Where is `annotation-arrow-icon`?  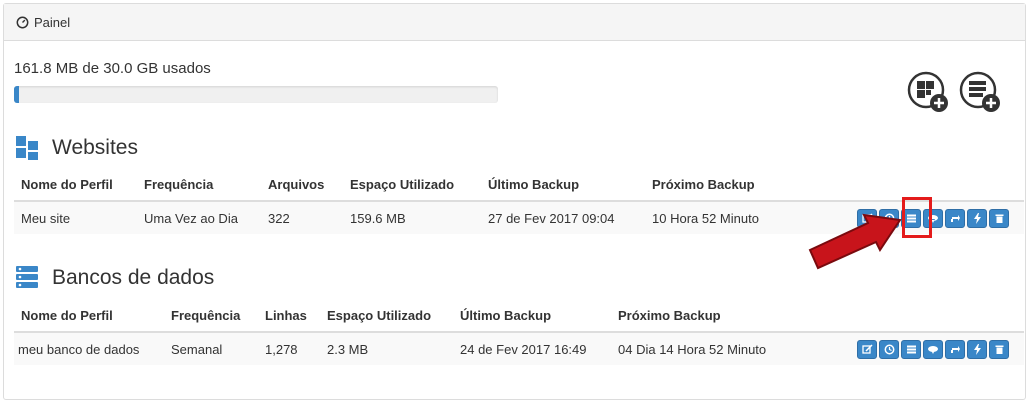
annotation-arrow-icon is located at coordinates (855, 241).